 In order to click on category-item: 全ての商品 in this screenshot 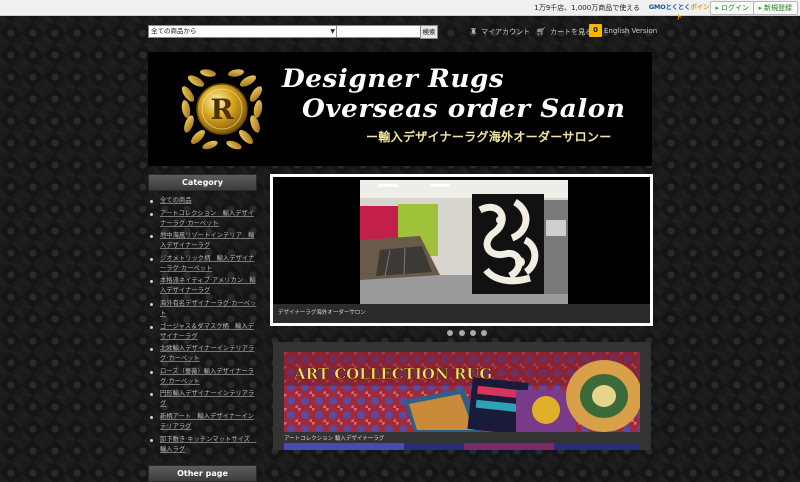, I will do `click(202, 201)`.